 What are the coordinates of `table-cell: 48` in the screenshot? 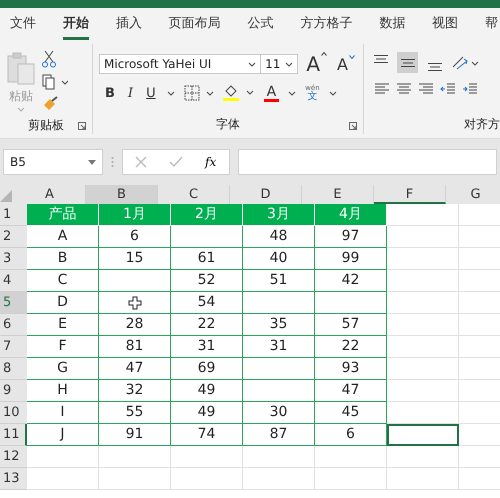 It's located at (279, 237).